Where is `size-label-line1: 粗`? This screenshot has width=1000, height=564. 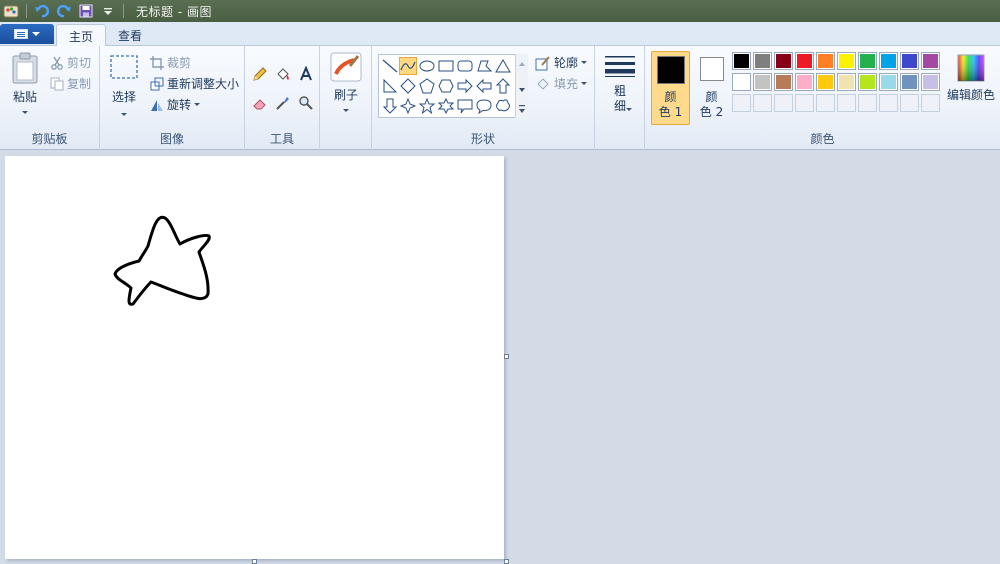
size-label-line1: 粗 is located at coordinates (619, 91).